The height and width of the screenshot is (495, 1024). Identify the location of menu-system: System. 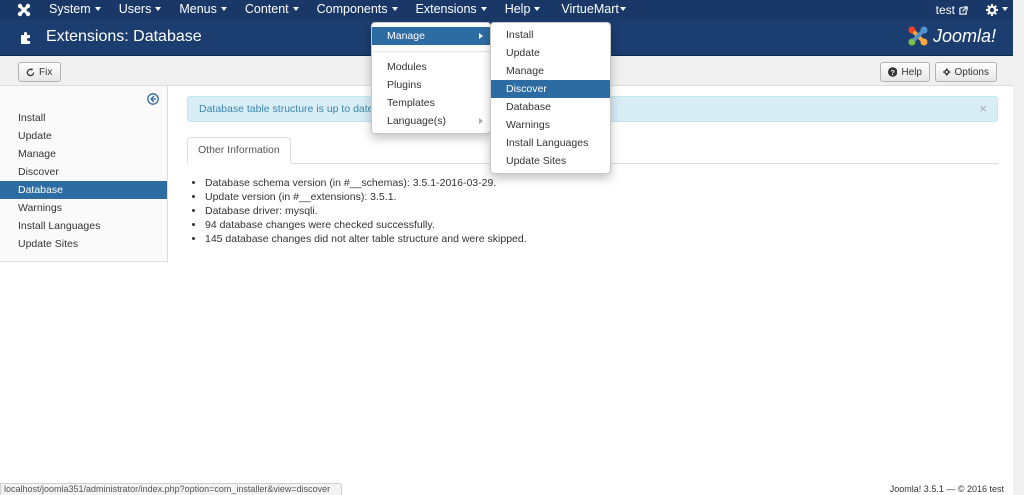
(75, 10).